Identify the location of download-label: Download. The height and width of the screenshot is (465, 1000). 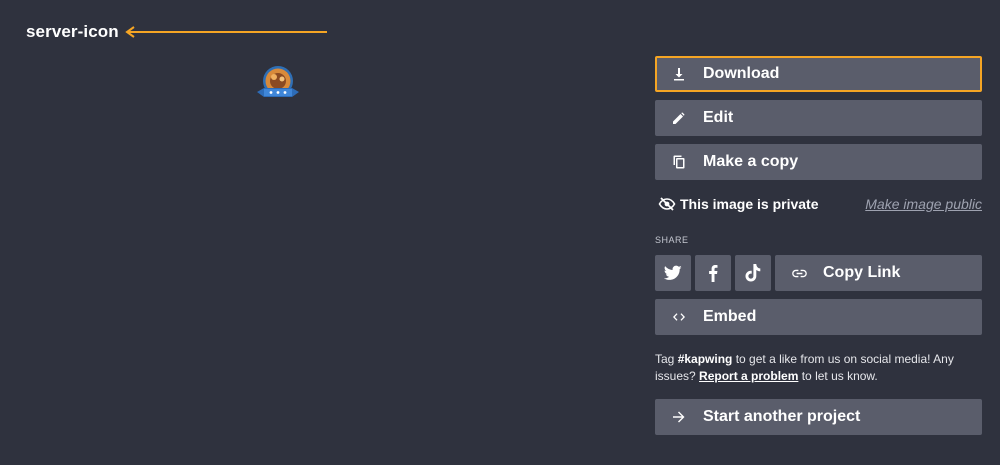
(741, 73).